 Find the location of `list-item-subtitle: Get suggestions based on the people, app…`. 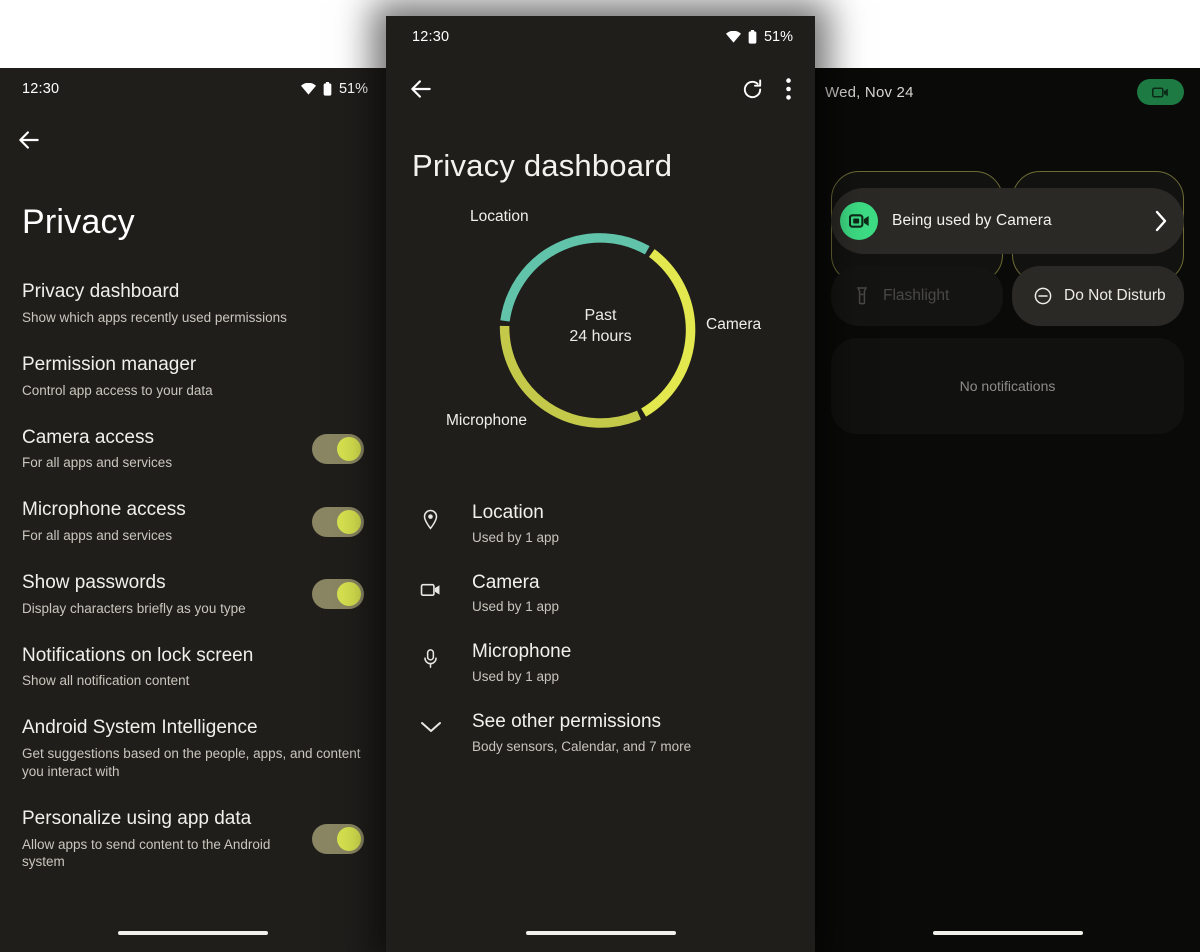

list-item-subtitle: Get suggestions based on the people, app… is located at coordinates (191, 762).